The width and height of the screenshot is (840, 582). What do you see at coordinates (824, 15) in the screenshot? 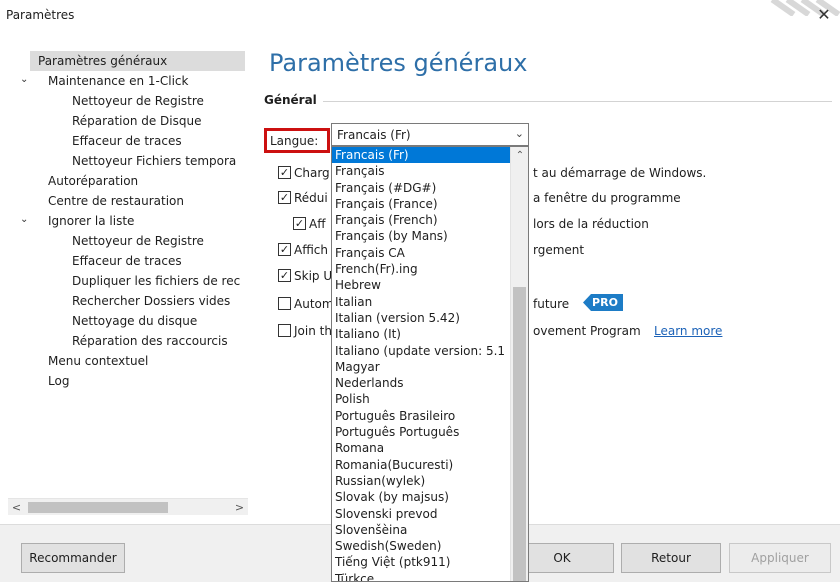
I see `close-icon: ✕` at bounding box center [824, 15].